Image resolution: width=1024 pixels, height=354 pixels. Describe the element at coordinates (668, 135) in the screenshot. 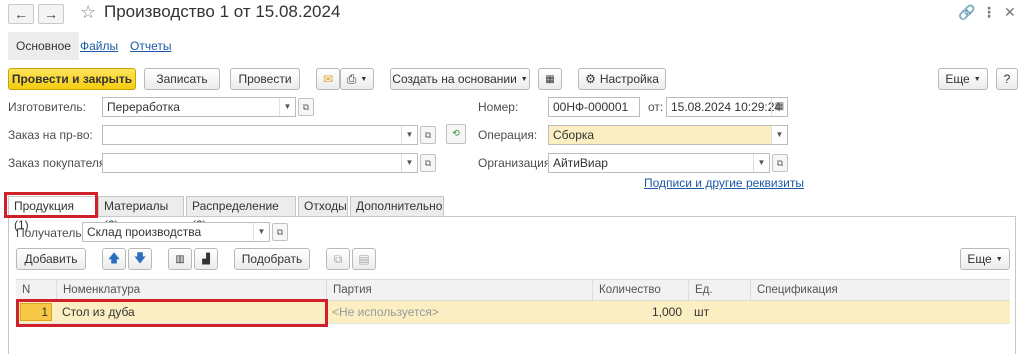

I see `operation-field: Сборка ▼` at that location.